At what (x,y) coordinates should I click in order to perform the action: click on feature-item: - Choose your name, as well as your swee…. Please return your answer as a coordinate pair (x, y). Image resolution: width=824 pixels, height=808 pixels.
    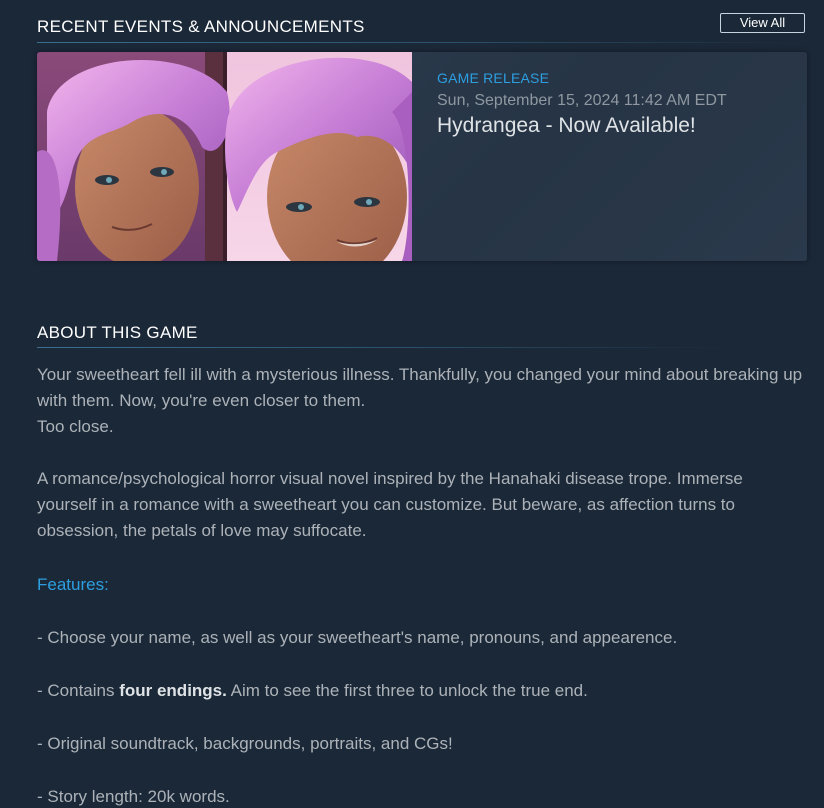
    Looking at the image, I should click on (357, 637).